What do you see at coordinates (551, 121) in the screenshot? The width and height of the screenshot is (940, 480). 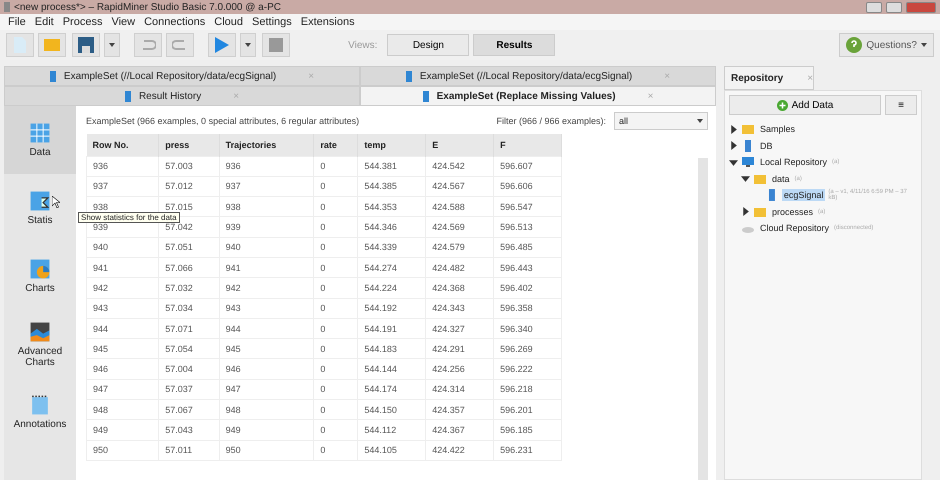 I see `filter-label: Filter (966 / 966 examples):` at bounding box center [551, 121].